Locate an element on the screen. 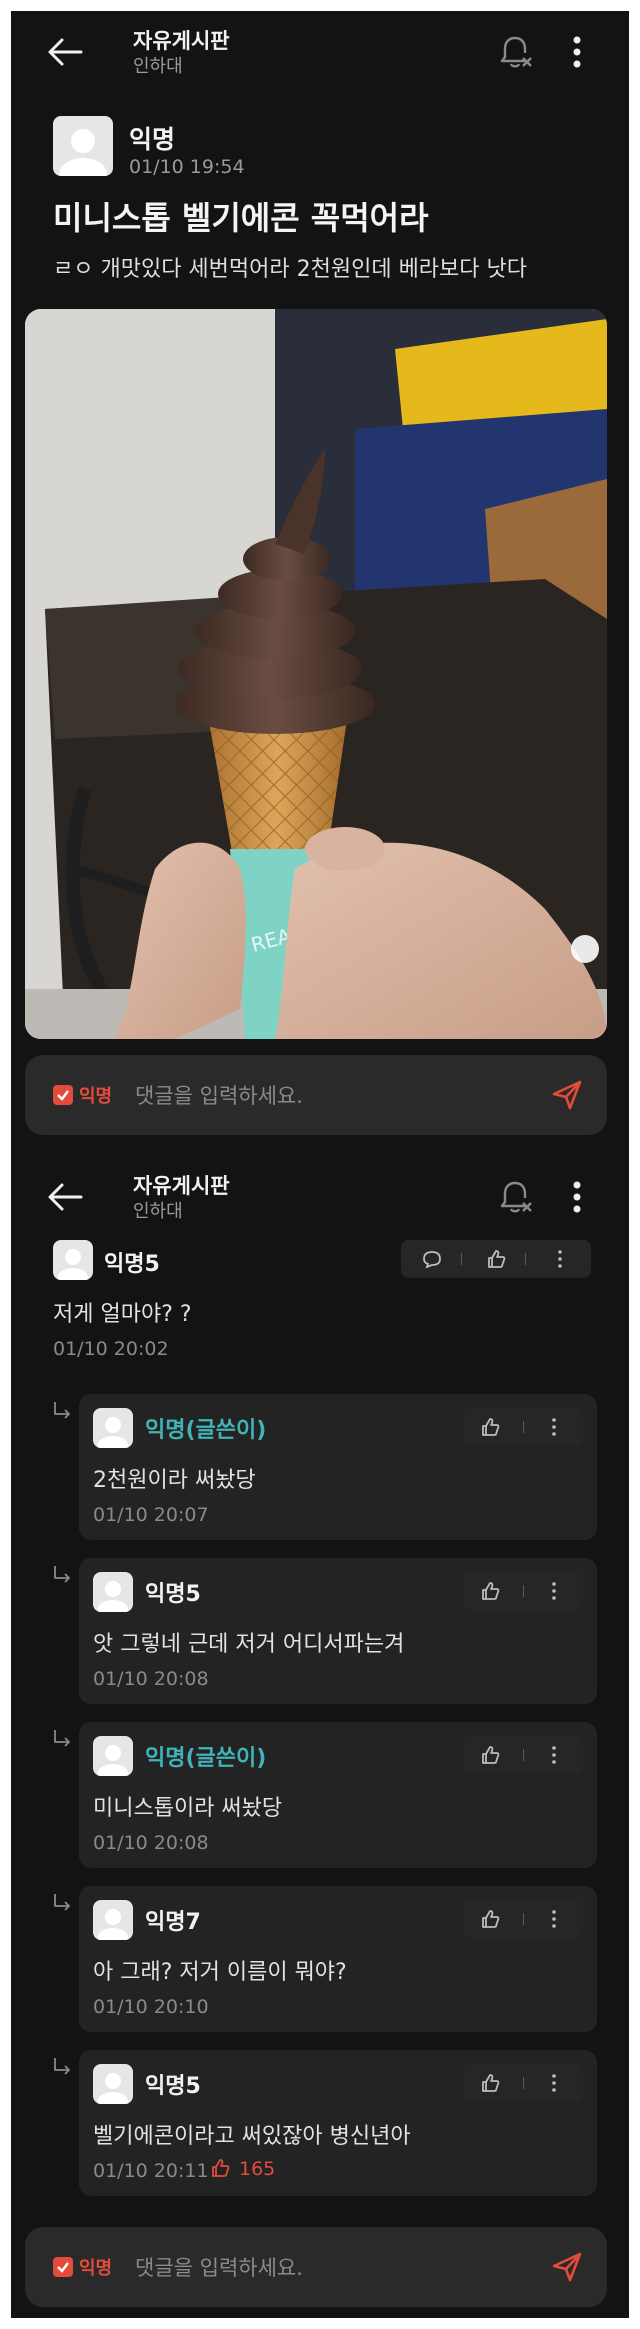 The width and height of the screenshot is (640, 2329). like-count: 165 is located at coordinates (257, 2169).